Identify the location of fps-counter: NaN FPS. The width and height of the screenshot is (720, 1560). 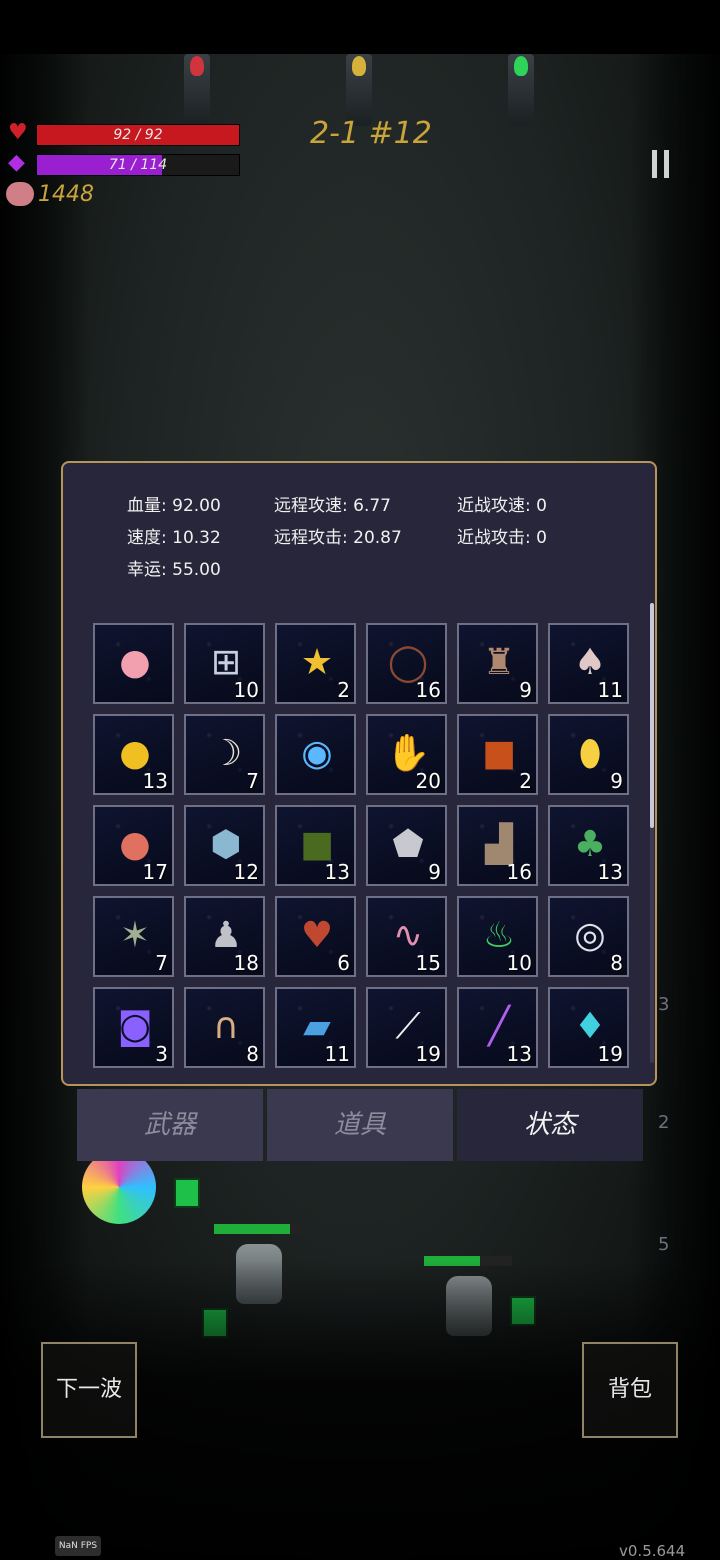
(78, 1546).